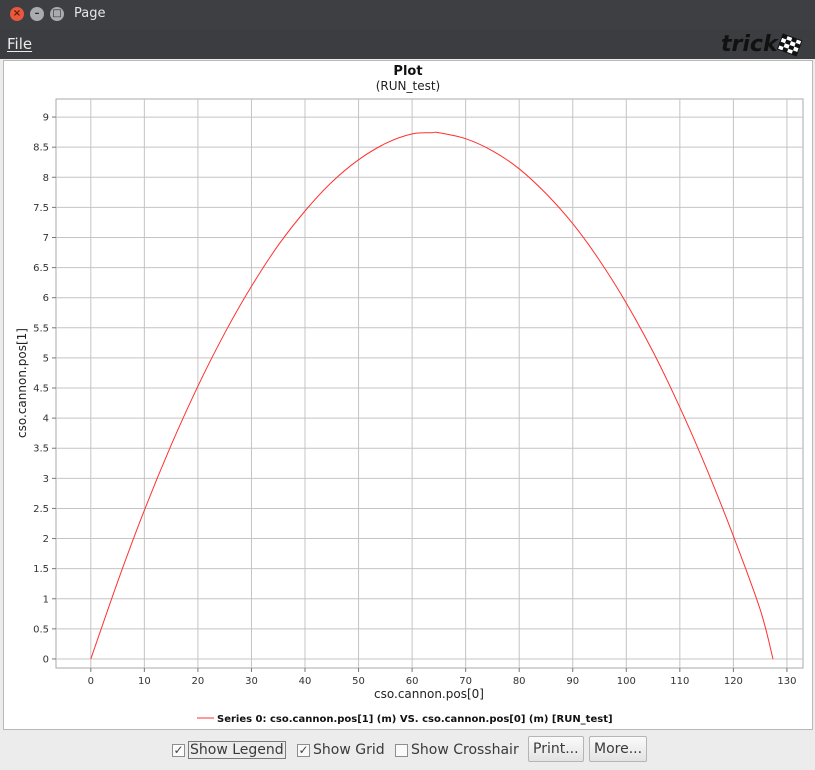  I want to click on y-tick-label: 1, so click(46, 599).